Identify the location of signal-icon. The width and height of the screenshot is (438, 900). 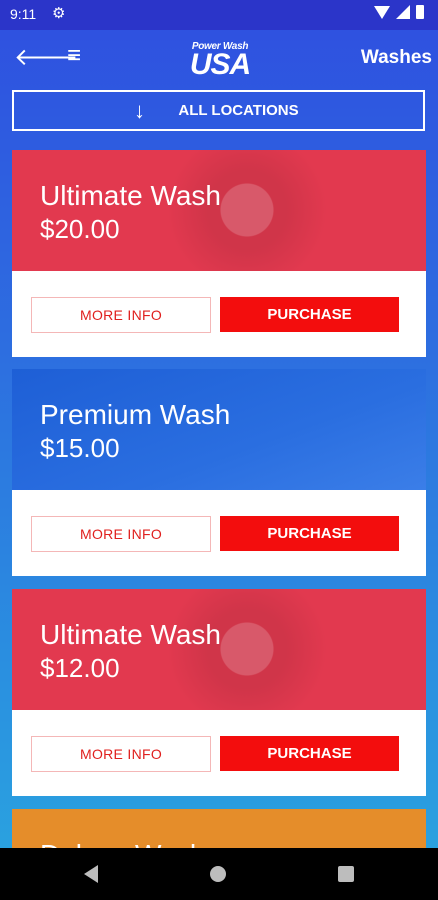
(403, 12).